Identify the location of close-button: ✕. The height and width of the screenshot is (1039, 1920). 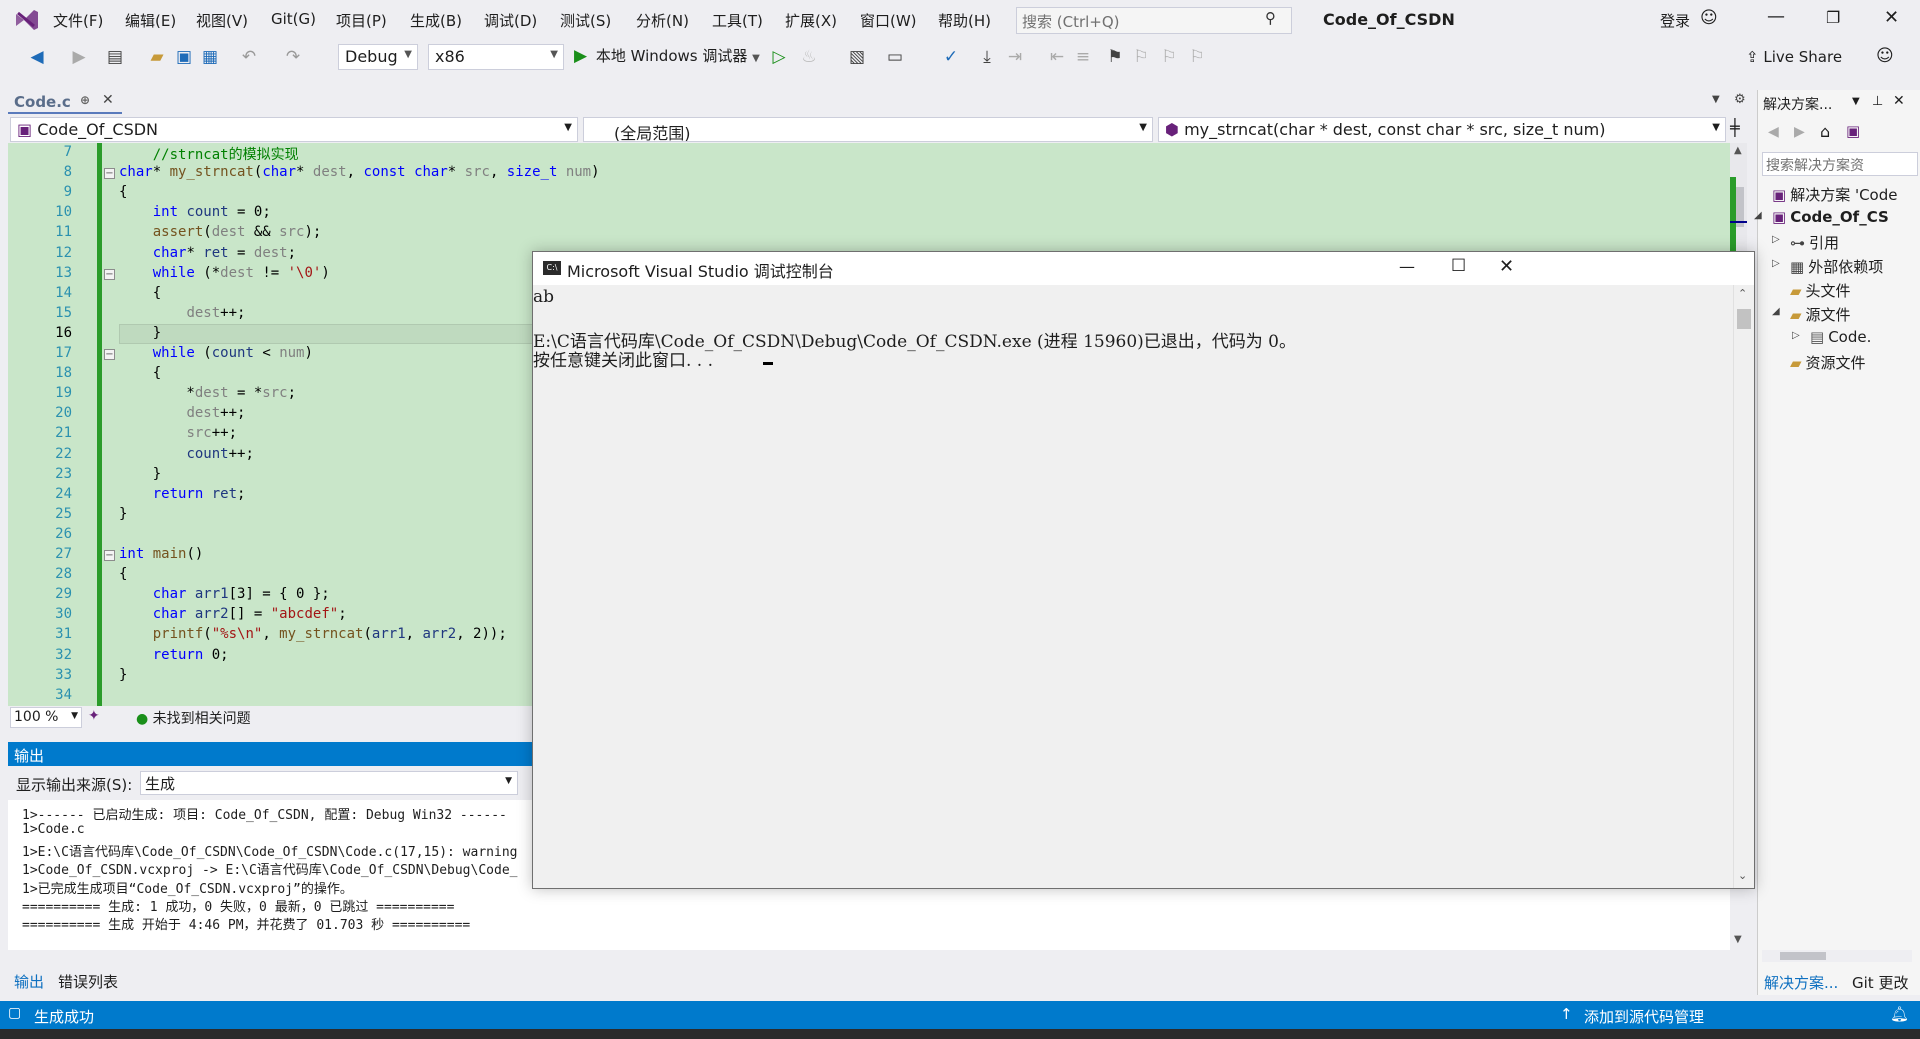
(1891, 17).